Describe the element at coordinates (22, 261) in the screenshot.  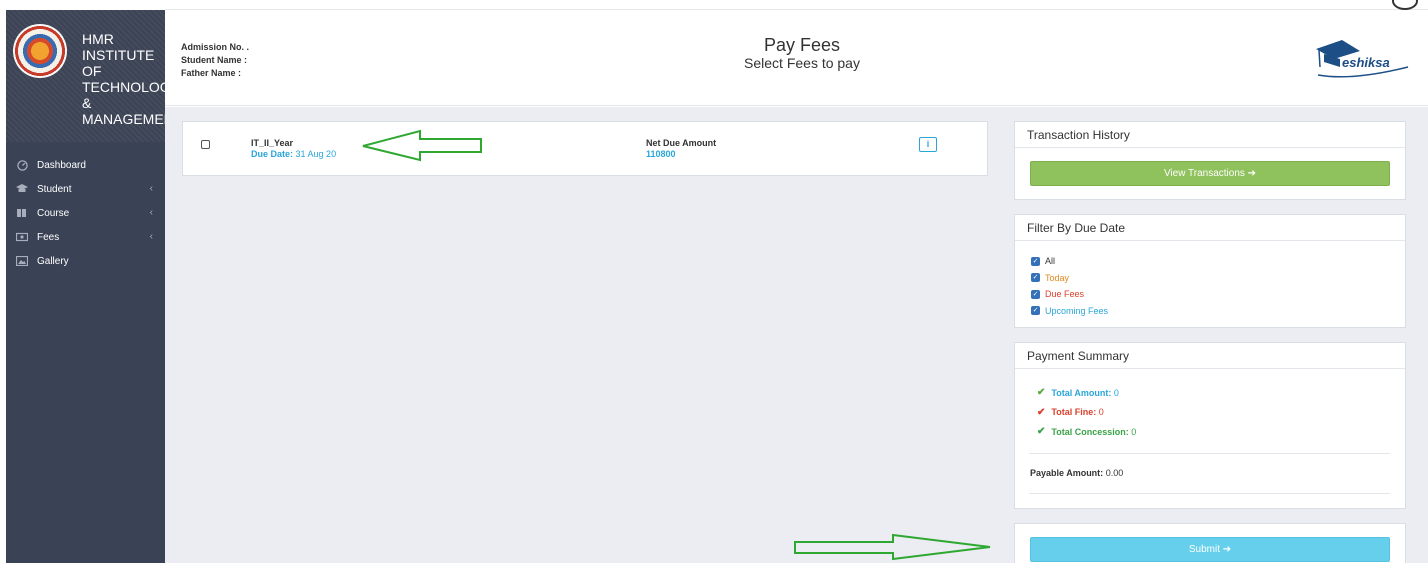
I see `gallery-icon` at that location.